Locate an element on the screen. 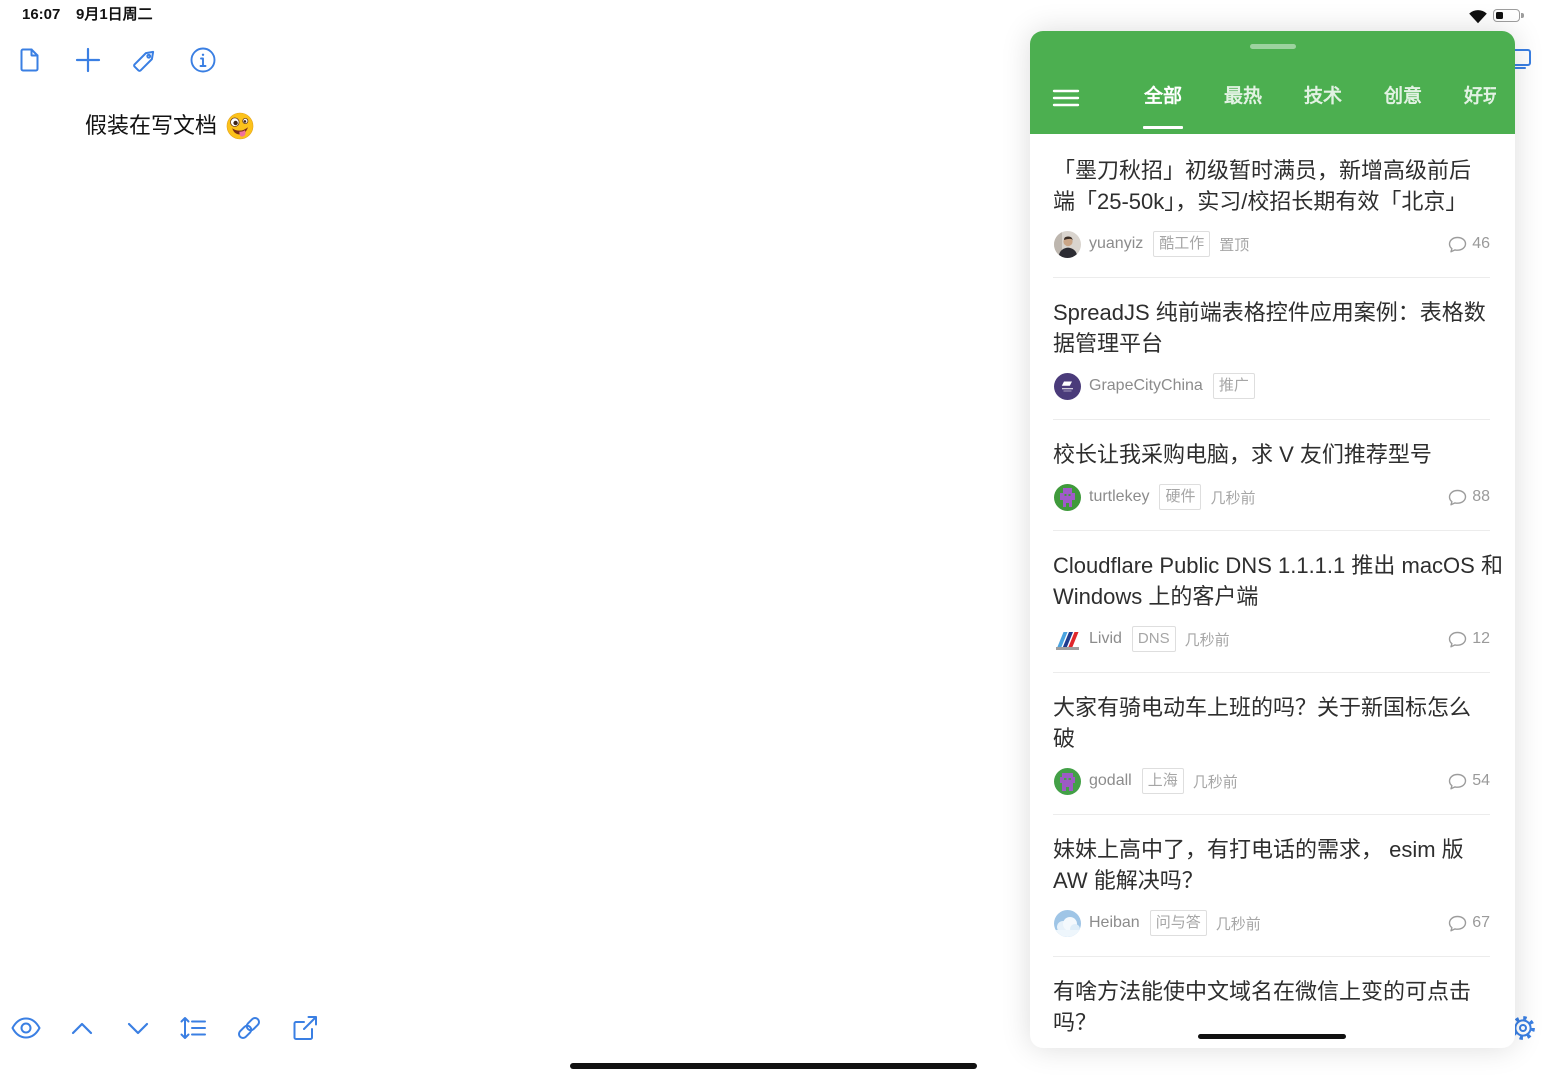 This screenshot has height=1080, width=1546. chevron-down-icon is located at coordinates (138, 1028).